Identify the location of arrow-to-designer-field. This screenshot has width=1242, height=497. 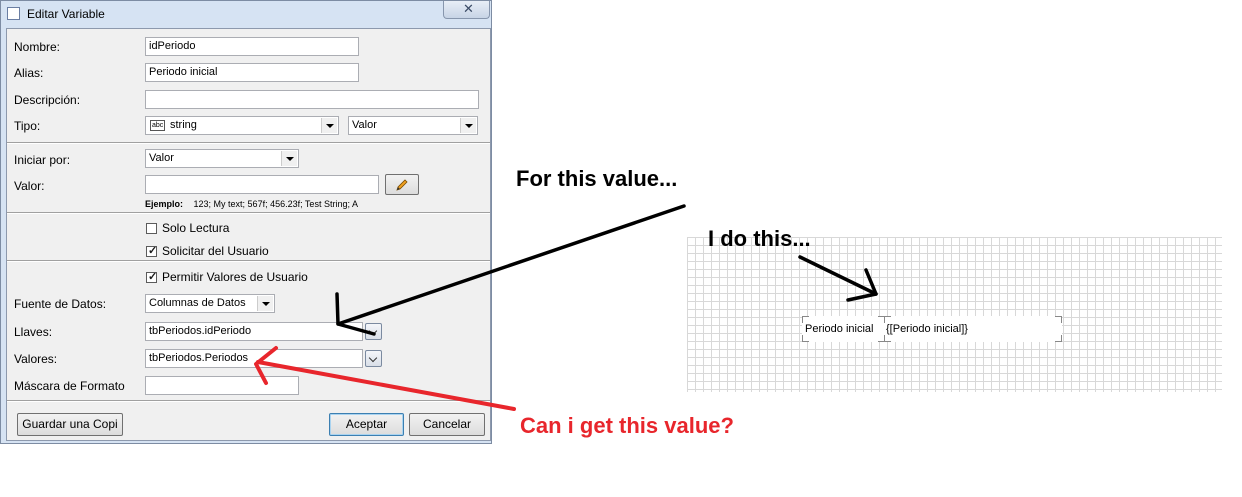
(838, 275).